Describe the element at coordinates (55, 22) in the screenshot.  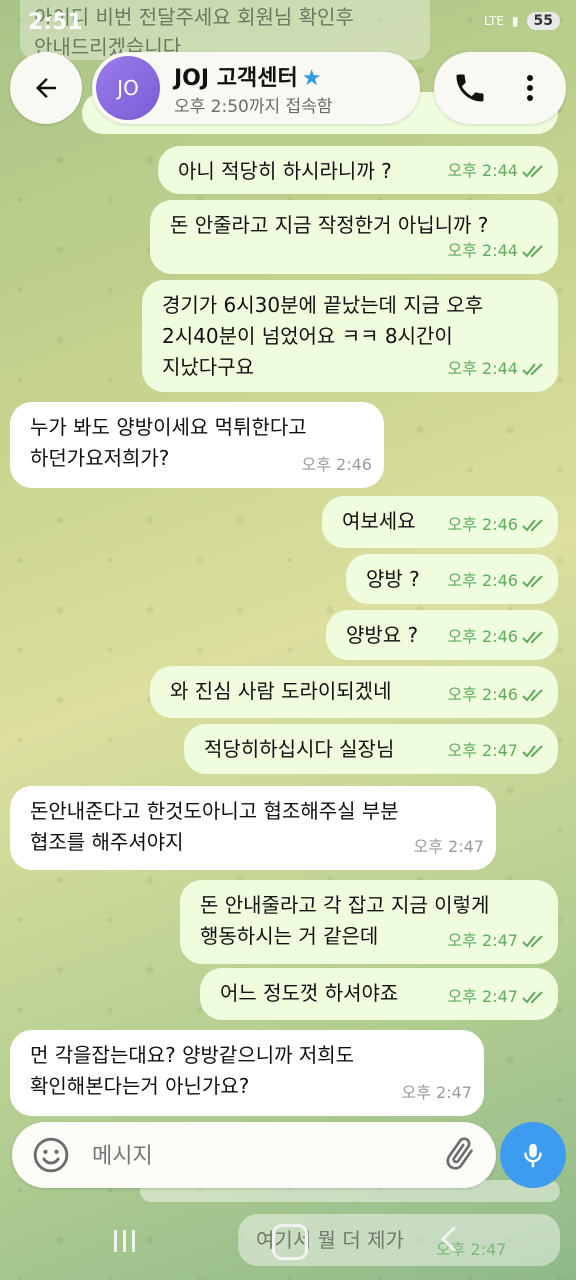
I see `status-time: 2:51` at that location.